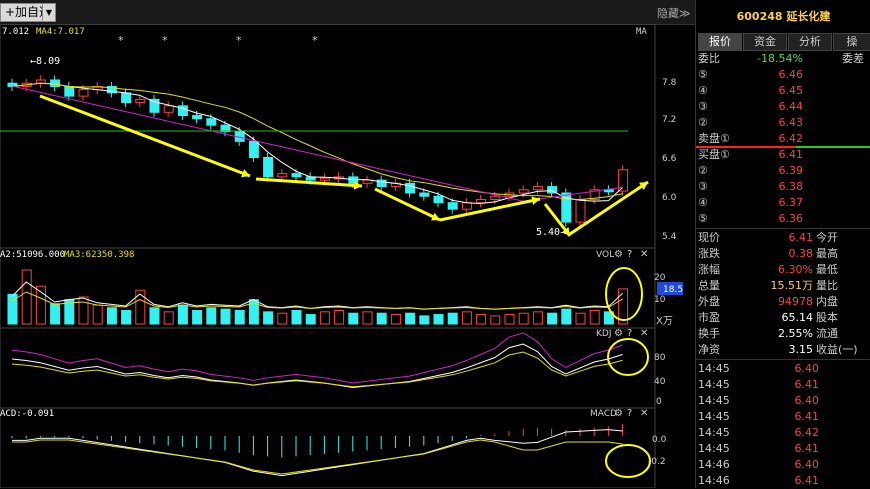 The height and width of the screenshot is (489, 870). Describe the element at coordinates (810, 42) in the screenshot. I see `tab-analysis: 分析` at that location.